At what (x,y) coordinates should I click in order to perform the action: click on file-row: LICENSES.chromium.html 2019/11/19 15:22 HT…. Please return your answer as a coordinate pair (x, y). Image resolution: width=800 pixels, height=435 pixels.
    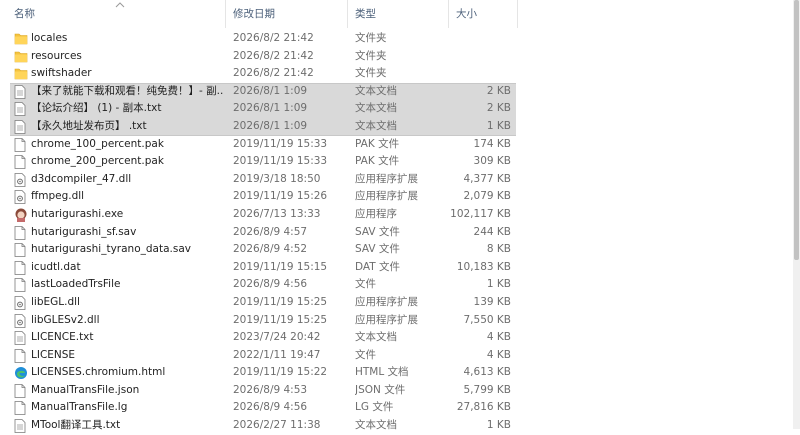
    Looking at the image, I should click on (400, 373).